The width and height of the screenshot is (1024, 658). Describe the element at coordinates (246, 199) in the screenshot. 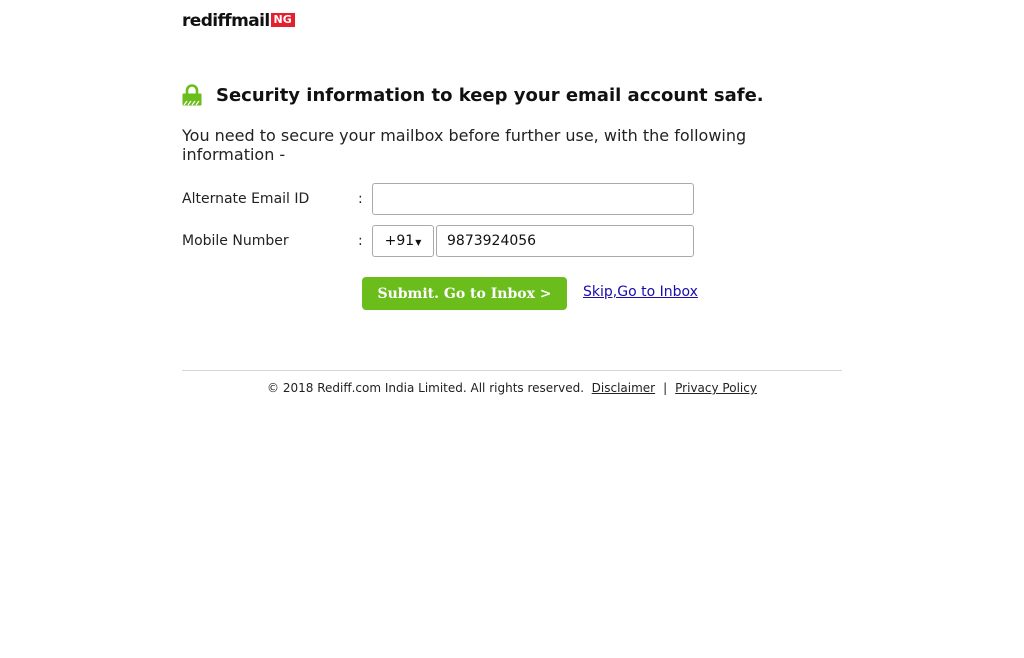

I see `alternate-email-label: Alternate Email ID` at that location.